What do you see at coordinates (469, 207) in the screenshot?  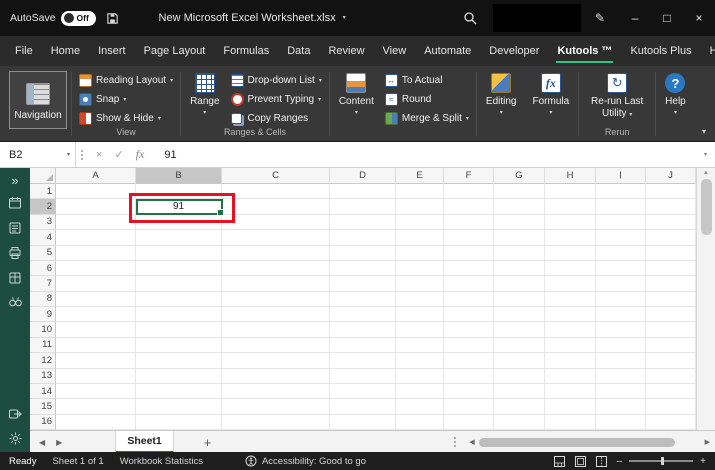 I see `cell-F2` at bounding box center [469, 207].